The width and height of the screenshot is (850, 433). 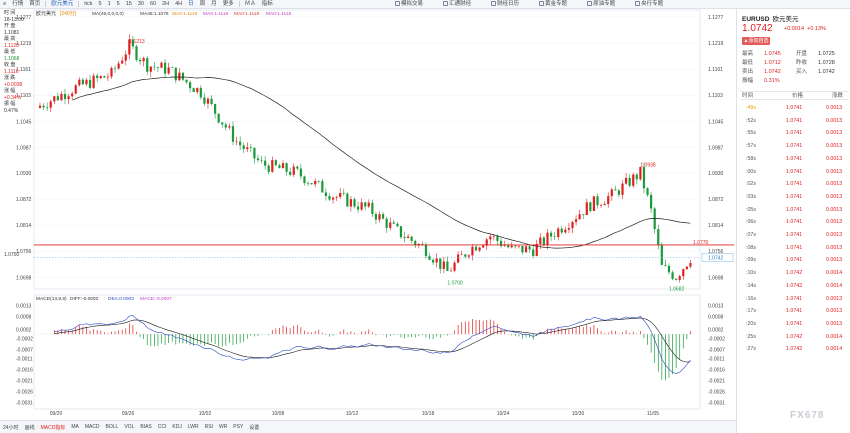 What do you see at coordinates (601, 4) in the screenshot?
I see `toolbar-link-4: 原油专题` at bounding box center [601, 4].